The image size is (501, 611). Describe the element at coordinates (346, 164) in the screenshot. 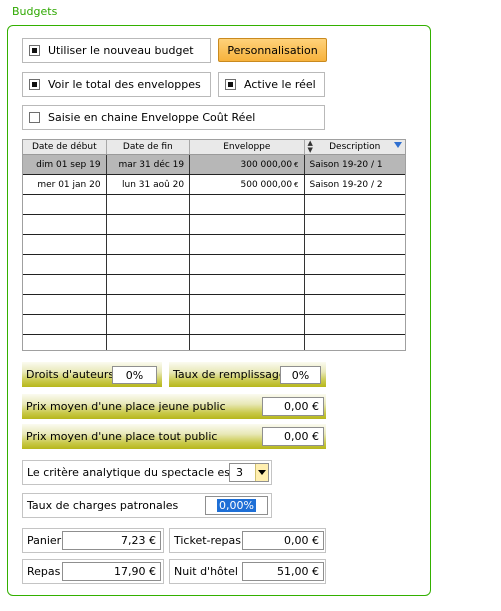

I see `cell-description: Saison 19-20 / 1` at that location.